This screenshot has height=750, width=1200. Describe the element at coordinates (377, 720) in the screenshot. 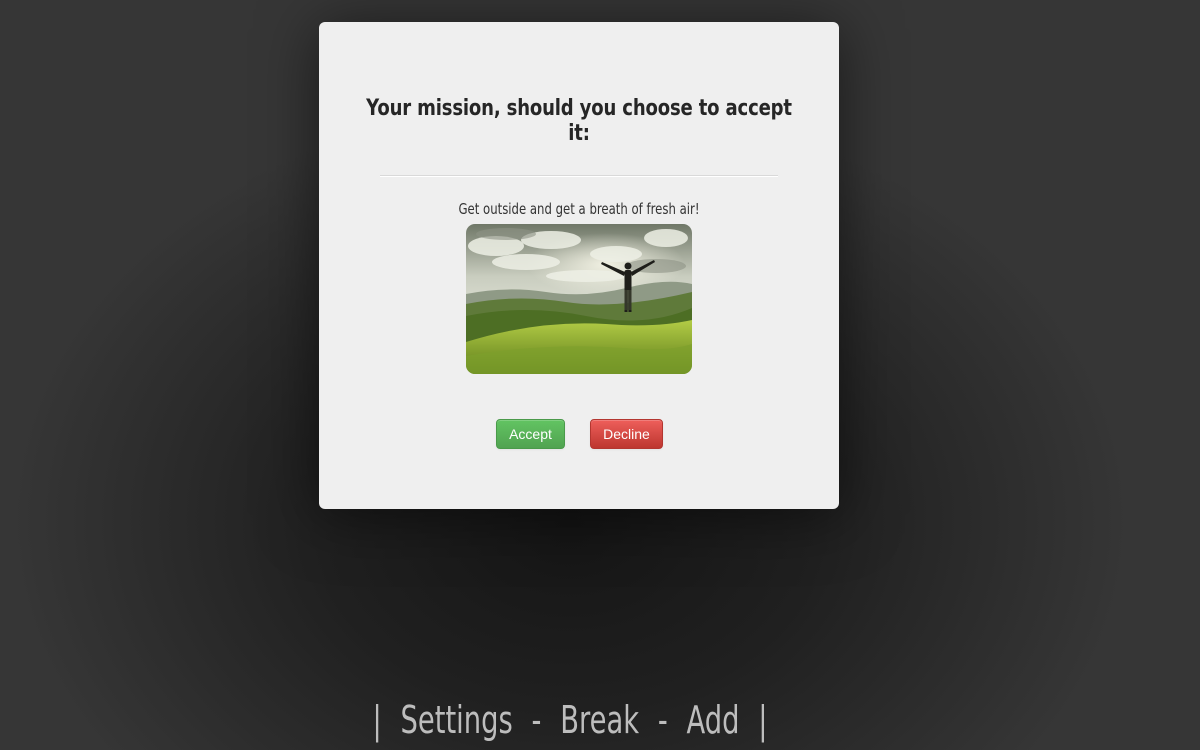

I see `nav-left-bar: |` at that location.